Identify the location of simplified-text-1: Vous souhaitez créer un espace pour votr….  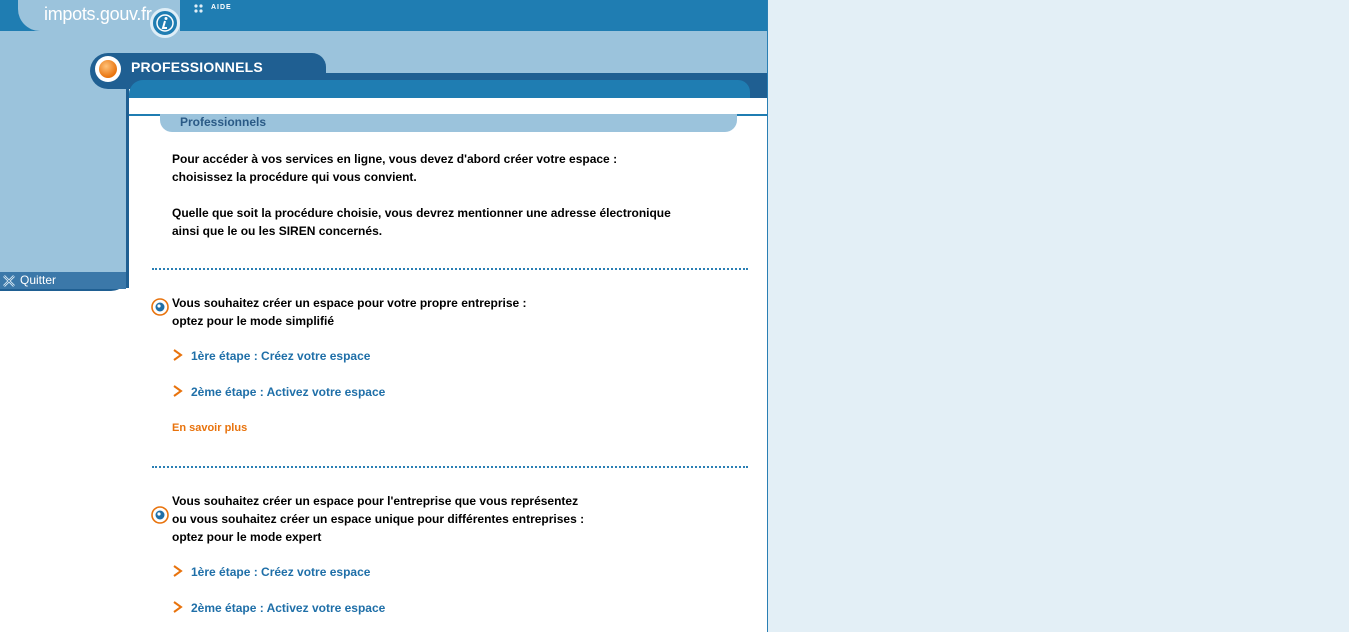
(349, 303).